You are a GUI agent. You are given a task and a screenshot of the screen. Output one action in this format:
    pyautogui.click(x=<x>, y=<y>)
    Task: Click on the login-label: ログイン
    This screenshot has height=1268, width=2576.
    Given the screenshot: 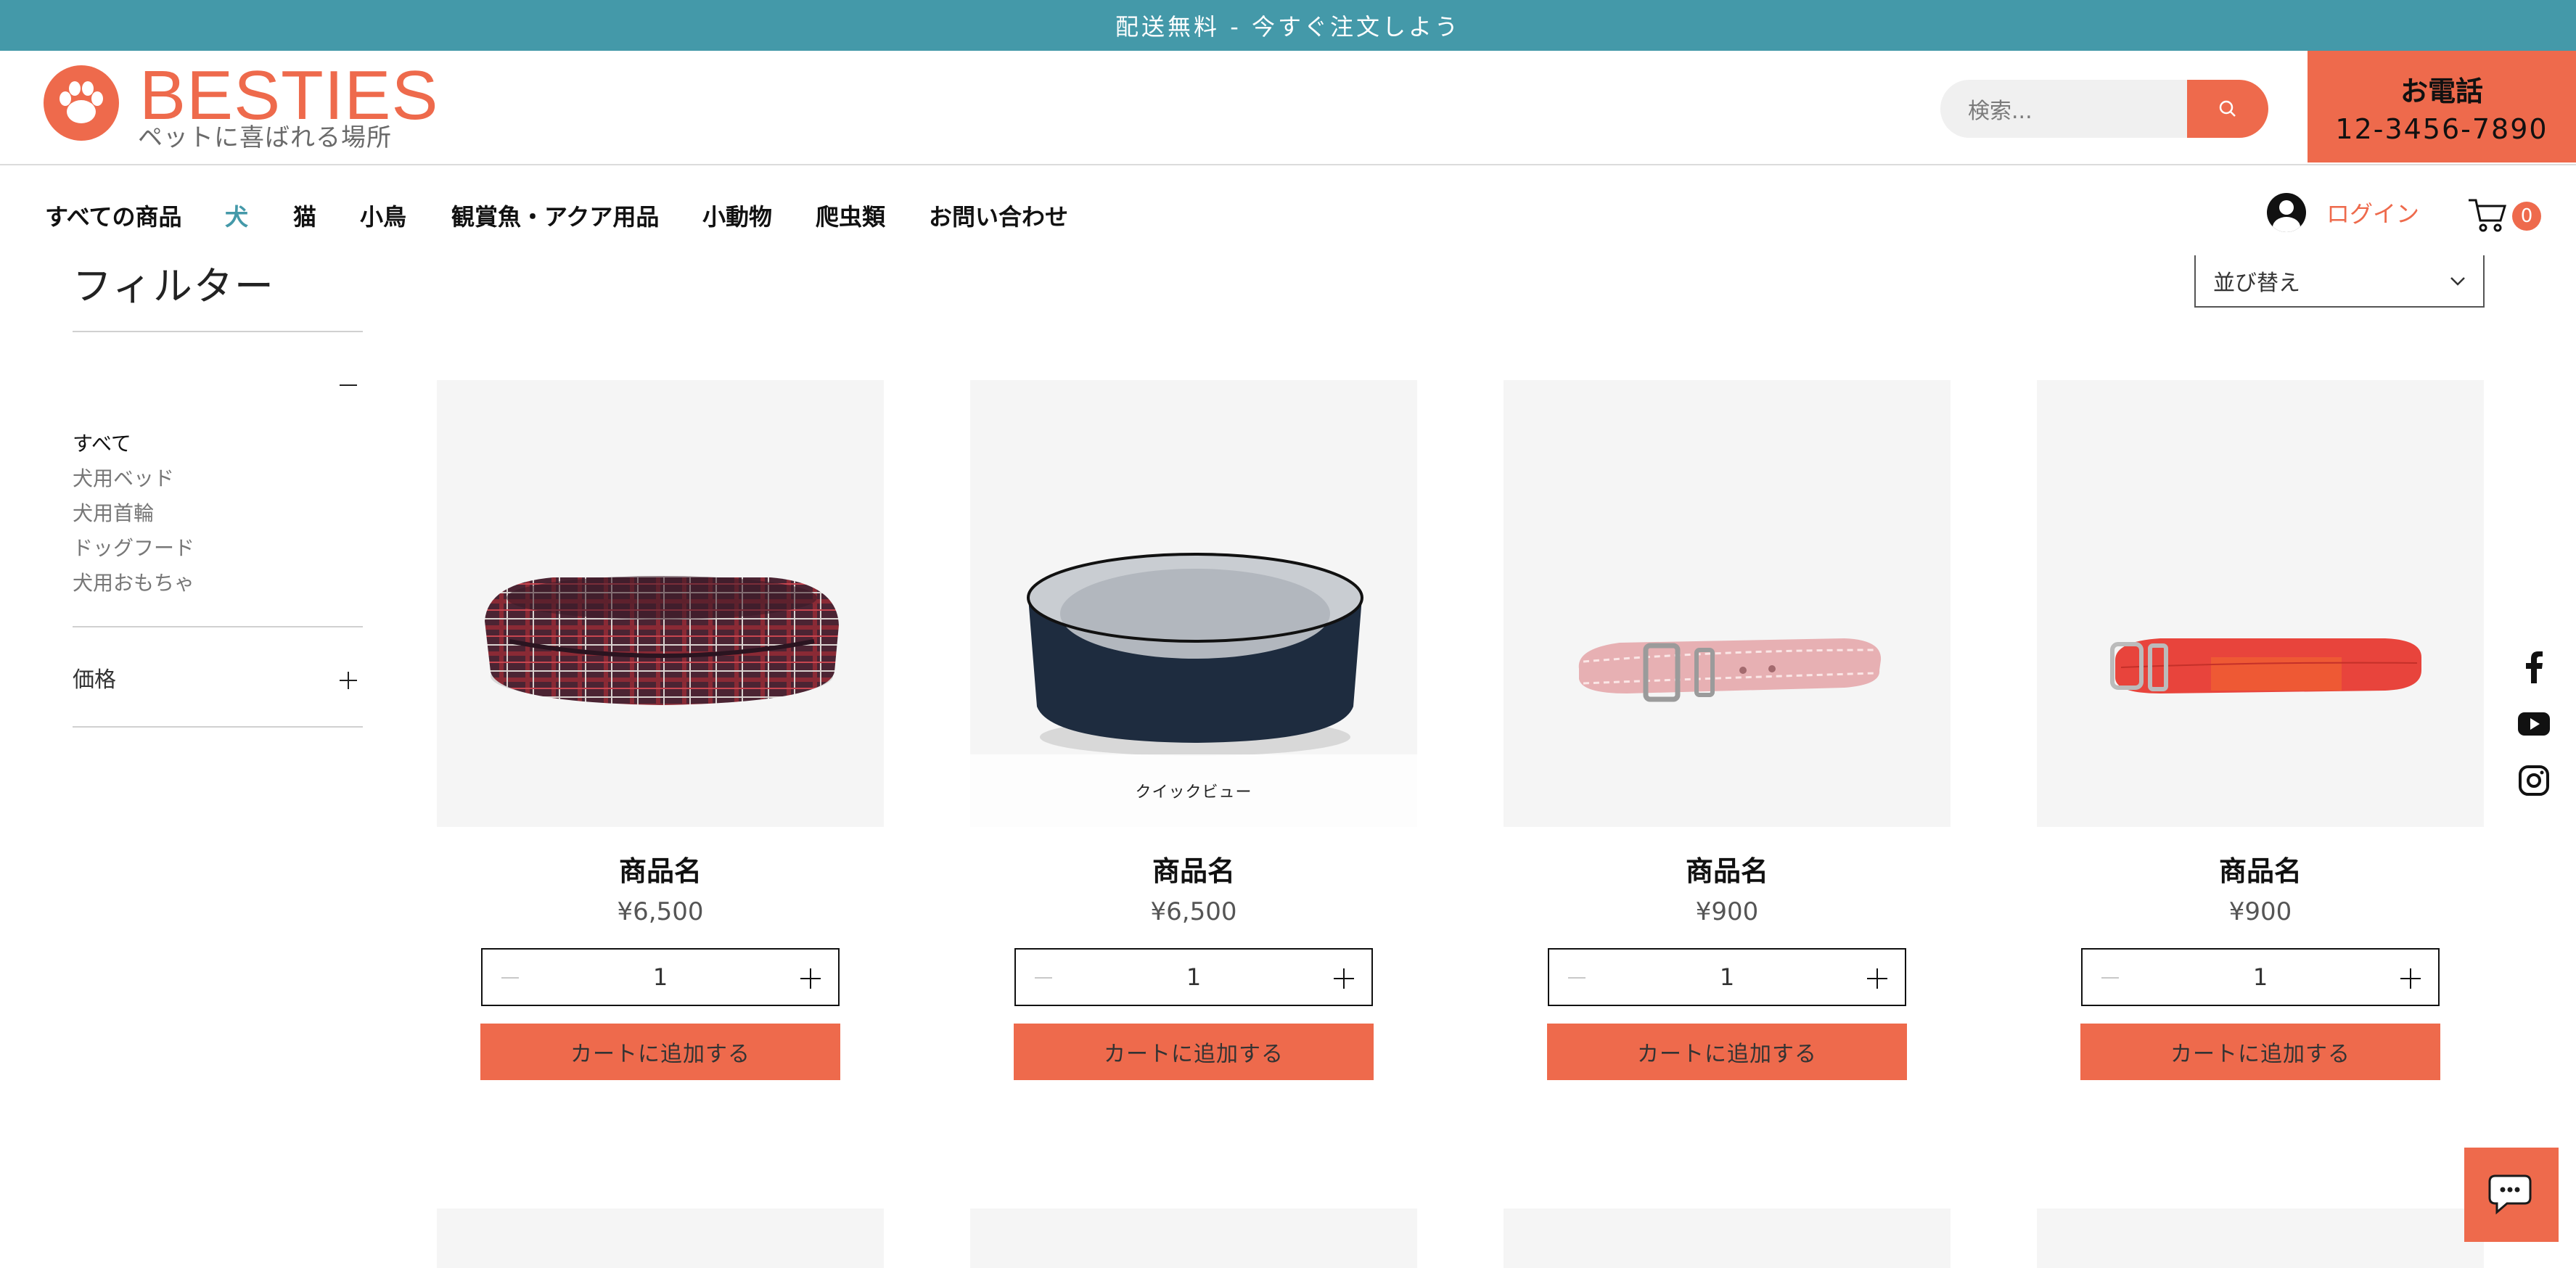 What is the action you would take?
    pyautogui.click(x=2373, y=214)
    